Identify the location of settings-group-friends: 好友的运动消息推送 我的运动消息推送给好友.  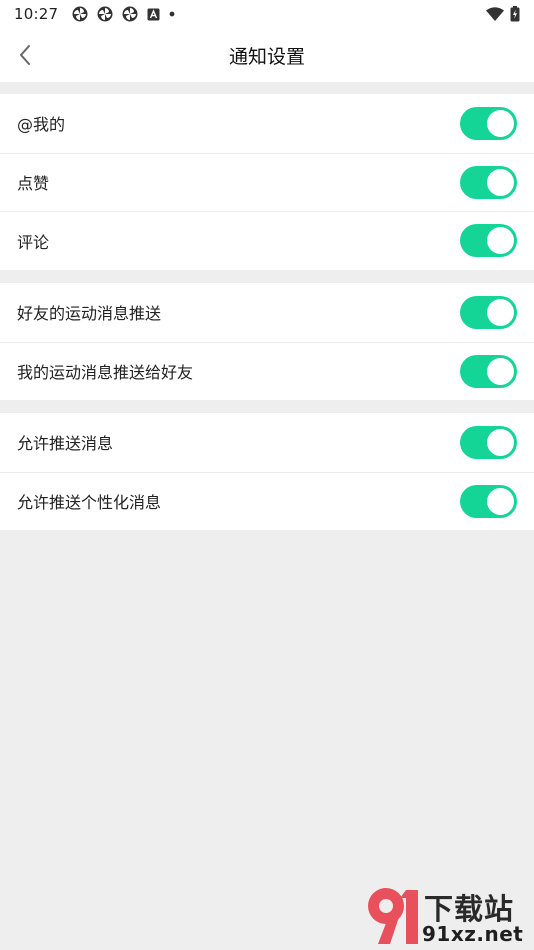
(267, 341).